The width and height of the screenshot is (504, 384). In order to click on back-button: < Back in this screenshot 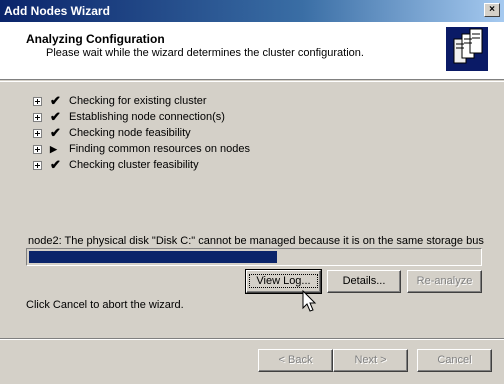, I will do `click(295, 360)`.